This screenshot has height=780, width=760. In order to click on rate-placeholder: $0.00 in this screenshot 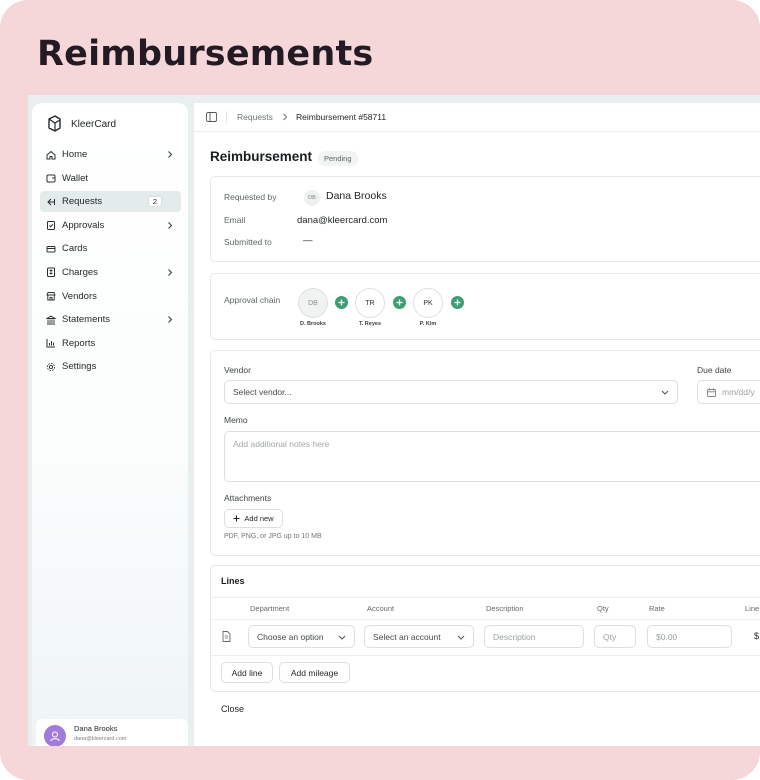, I will do `click(667, 636)`.